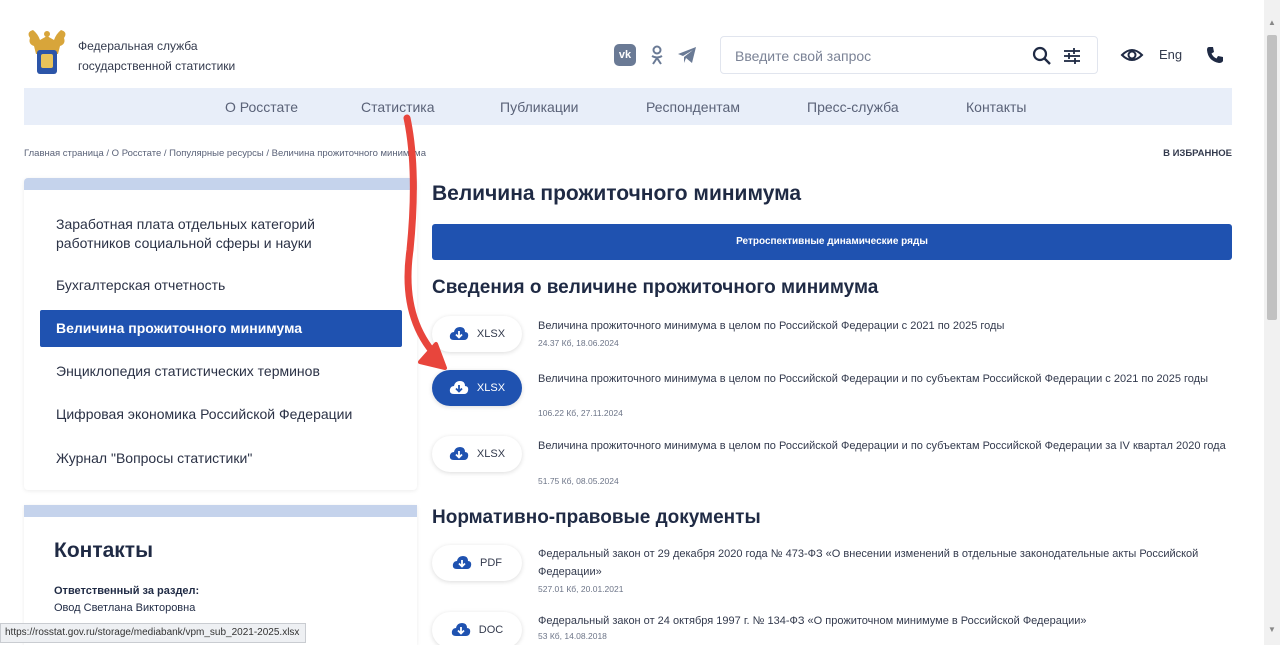 The height and width of the screenshot is (645, 1280). I want to click on nav-item-contacts: Контакты, so click(996, 107).